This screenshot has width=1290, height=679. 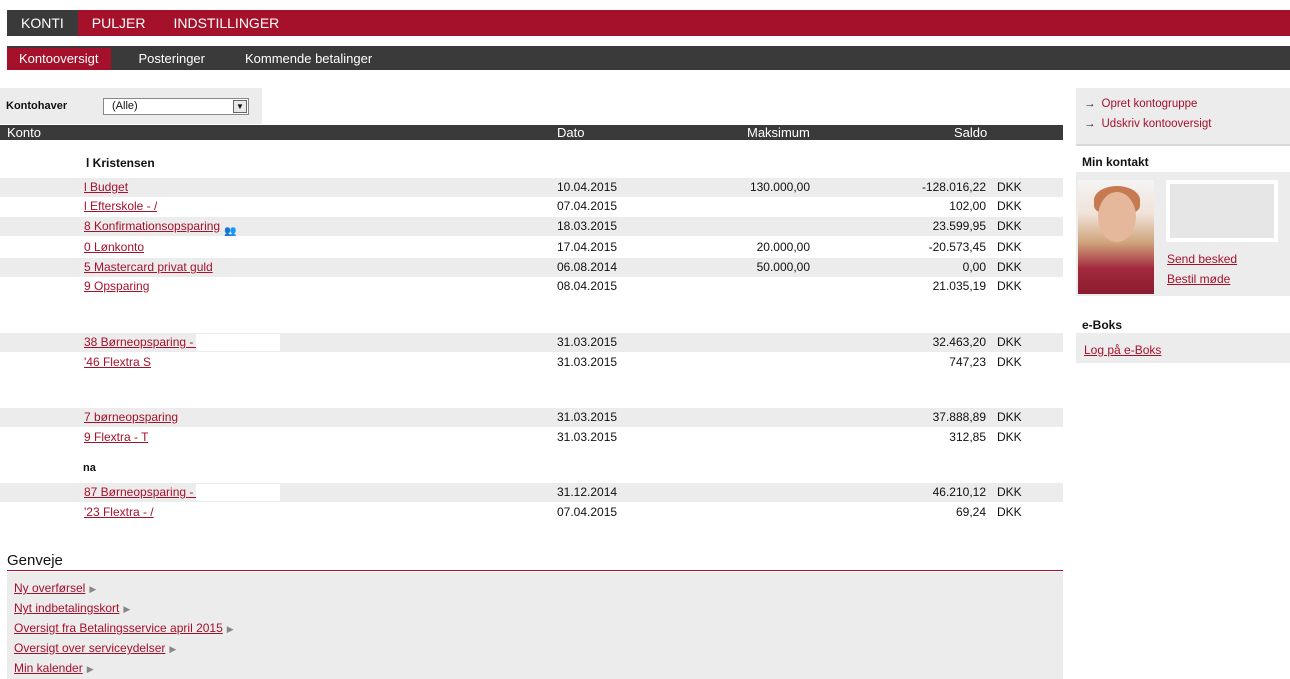 What do you see at coordinates (587, 286) in the screenshot?
I see `account-date: 08.04.2015` at bounding box center [587, 286].